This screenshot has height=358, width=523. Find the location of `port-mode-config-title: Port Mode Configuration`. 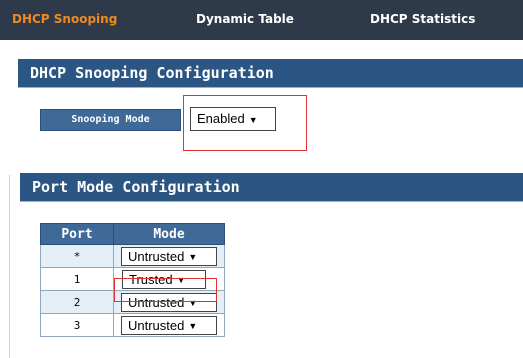

port-mode-config-title: Port Mode Configuration is located at coordinates (271, 187).